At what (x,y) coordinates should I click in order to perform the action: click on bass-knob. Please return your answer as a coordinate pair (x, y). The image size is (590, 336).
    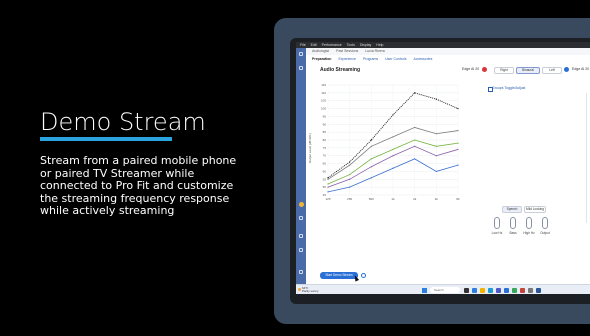
    Looking at the image, I should click on (513, 223).